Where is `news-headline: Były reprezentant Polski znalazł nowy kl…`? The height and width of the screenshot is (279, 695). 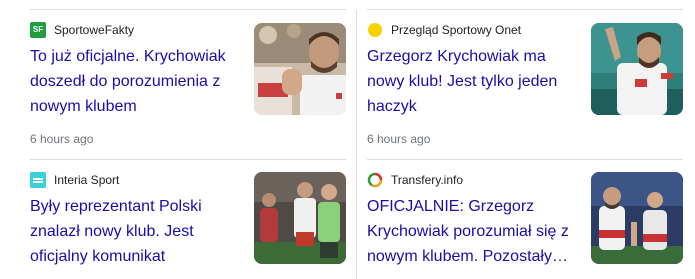
news-headline: Były reprezentant Polski znalazł nowy kl… is located at coordinates (137, 231).